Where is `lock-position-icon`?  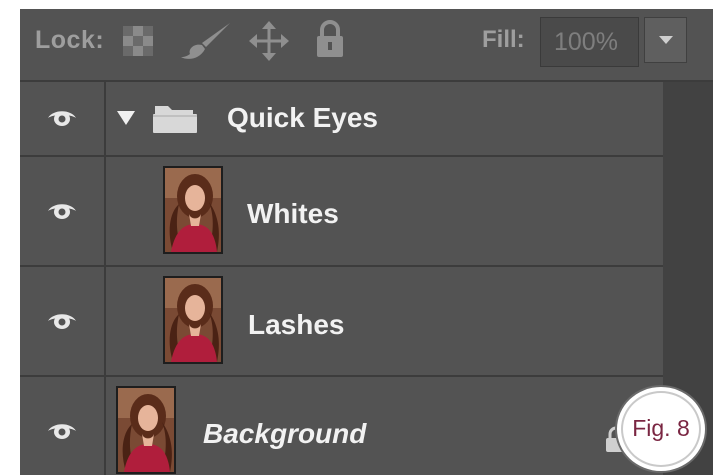
lock-position-icon is located at coordinates (269, 41).